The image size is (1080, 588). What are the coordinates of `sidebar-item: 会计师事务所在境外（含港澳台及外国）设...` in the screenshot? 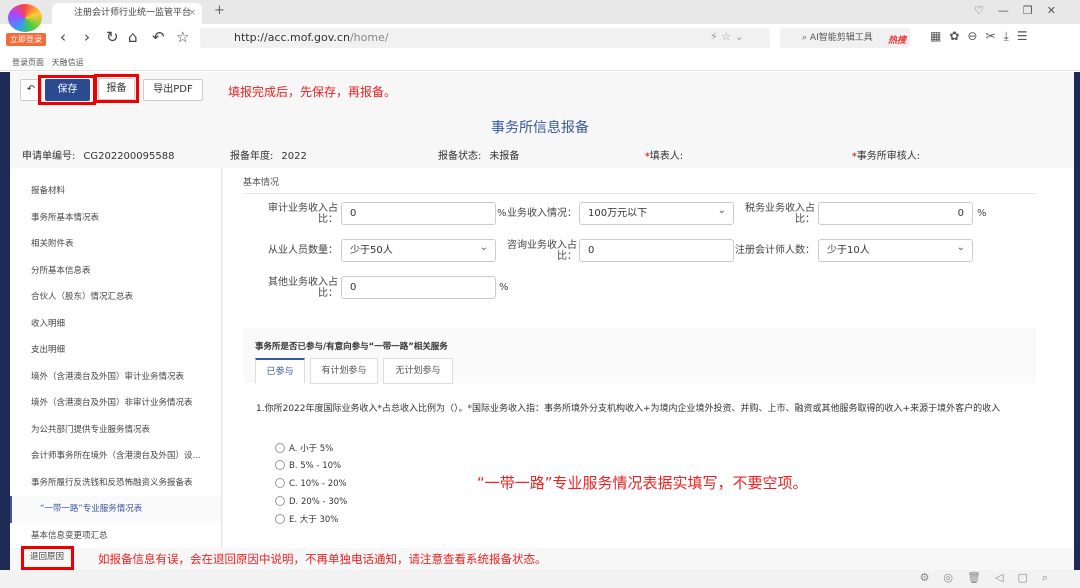 It's located at (115, 456).